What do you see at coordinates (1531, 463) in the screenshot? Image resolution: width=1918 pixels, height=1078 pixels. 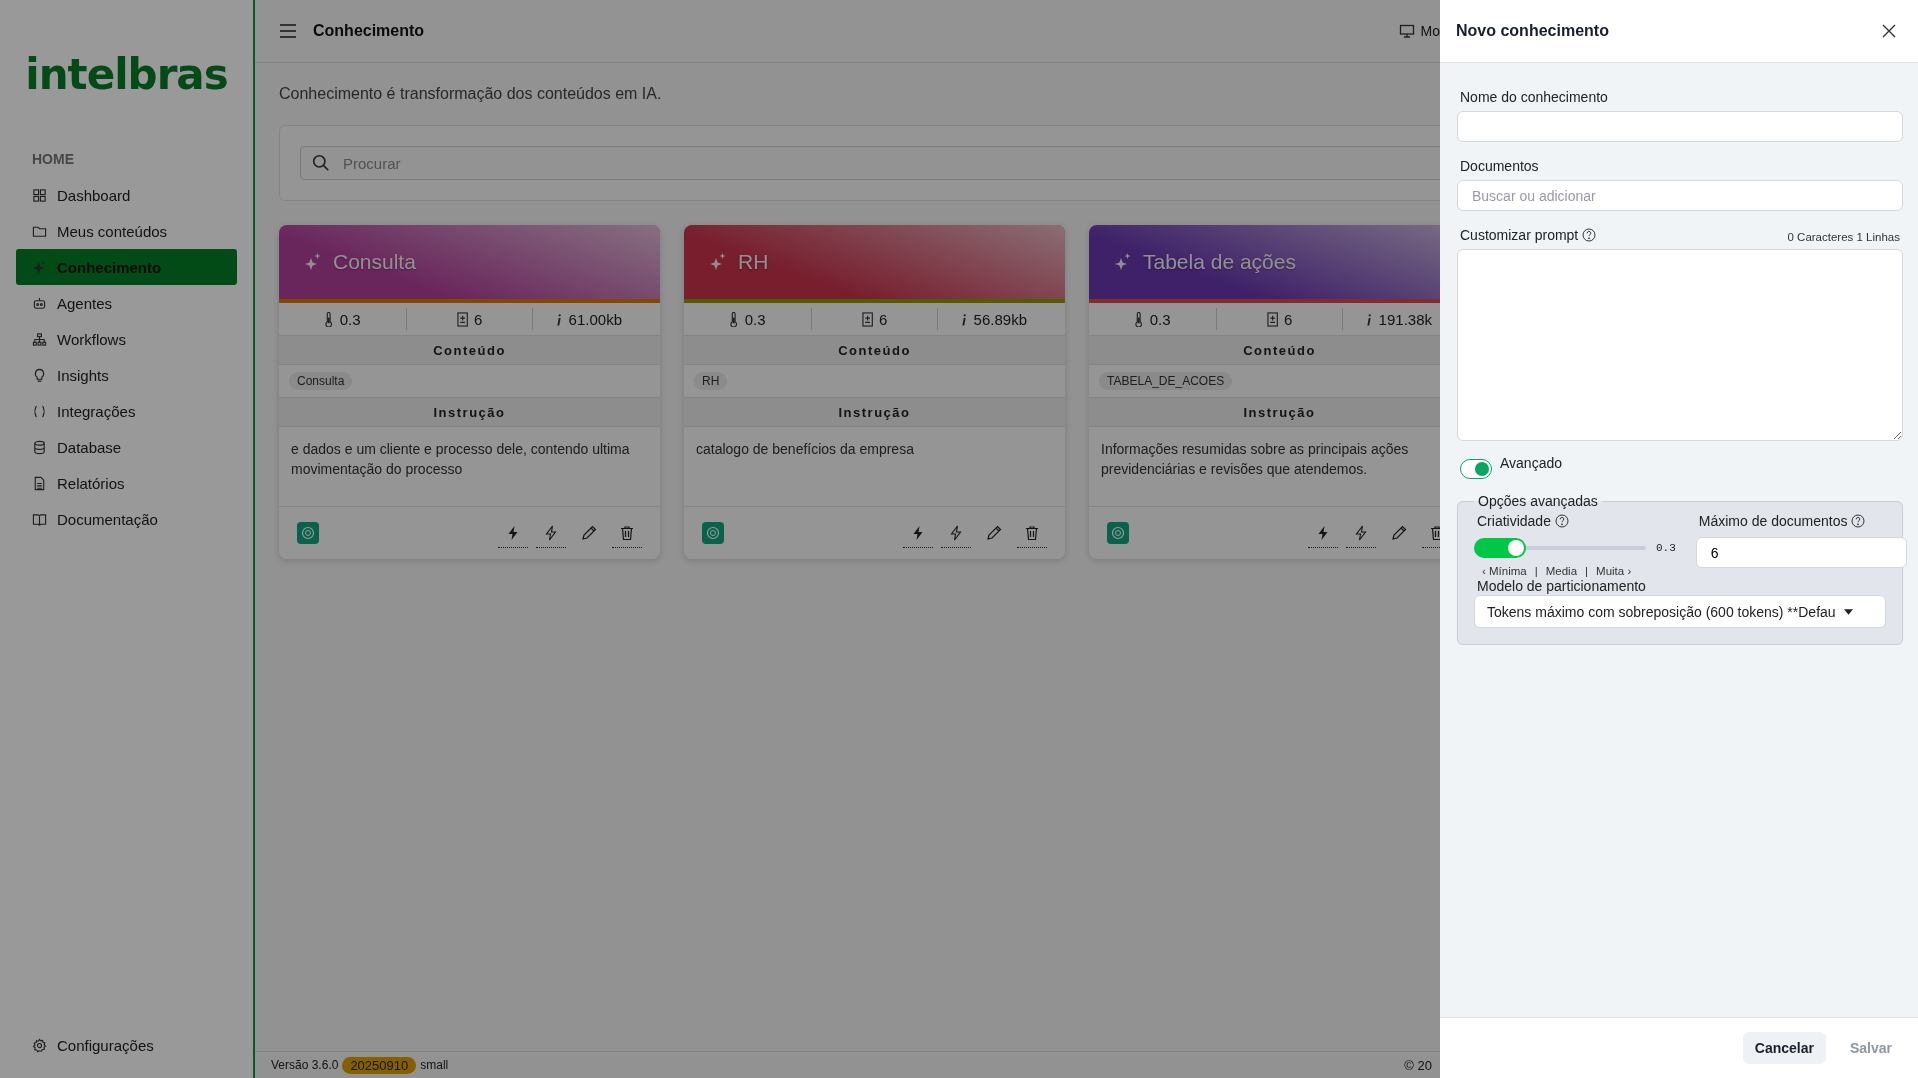 I see `toggle-label: Avançado` at bounding box center [1531, 463].